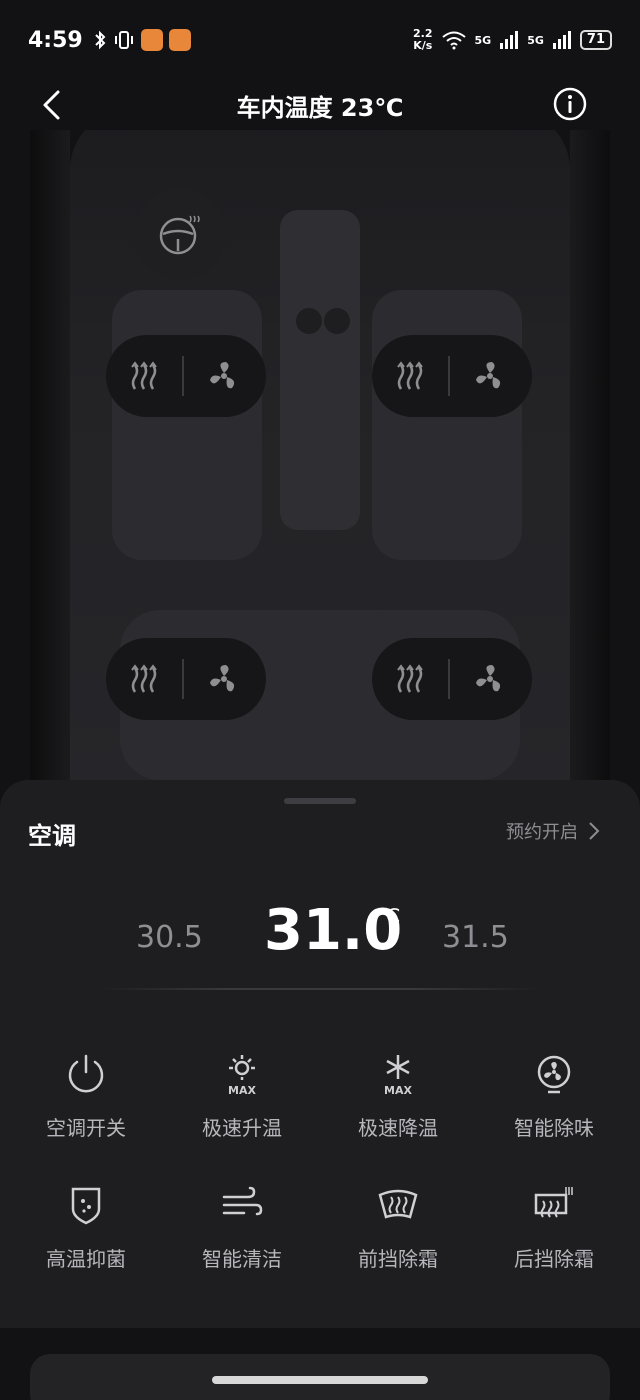 This screenshot has height=1400, width=640. What do you see at coordinates (570, 104) in the screenshot?
I see `info-icon` at bounding box center [570, 104].